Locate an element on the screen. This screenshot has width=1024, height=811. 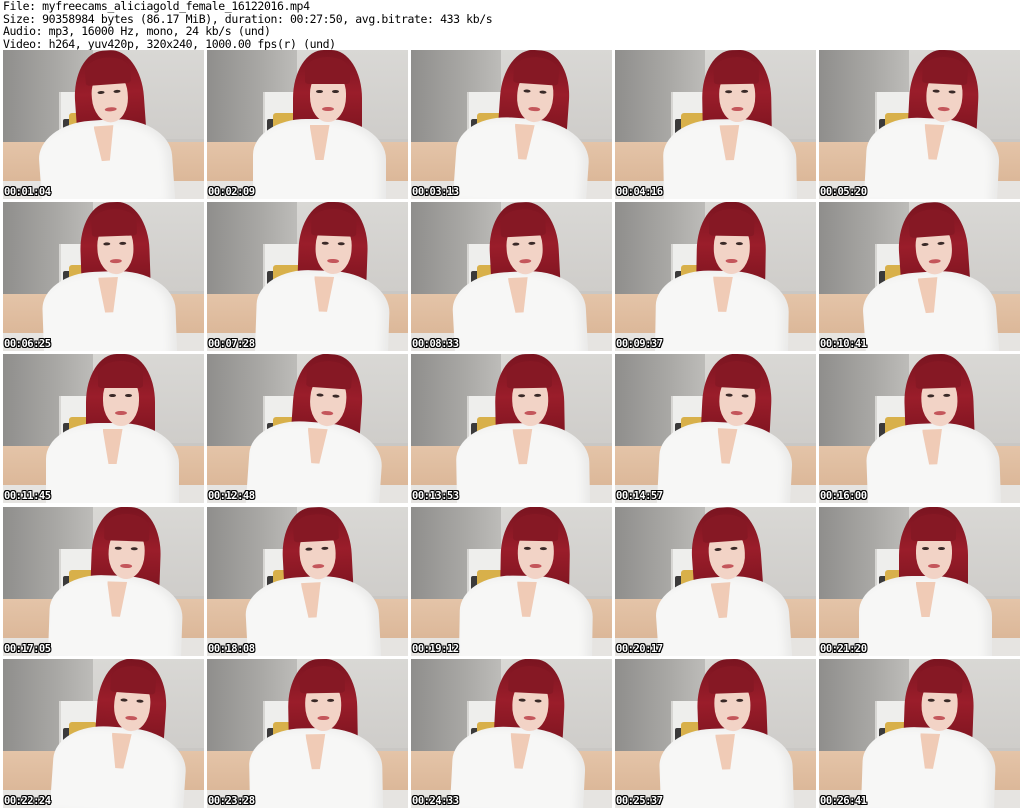
timestamp-label: 00:14:57 is located at coordinates (639, 496).